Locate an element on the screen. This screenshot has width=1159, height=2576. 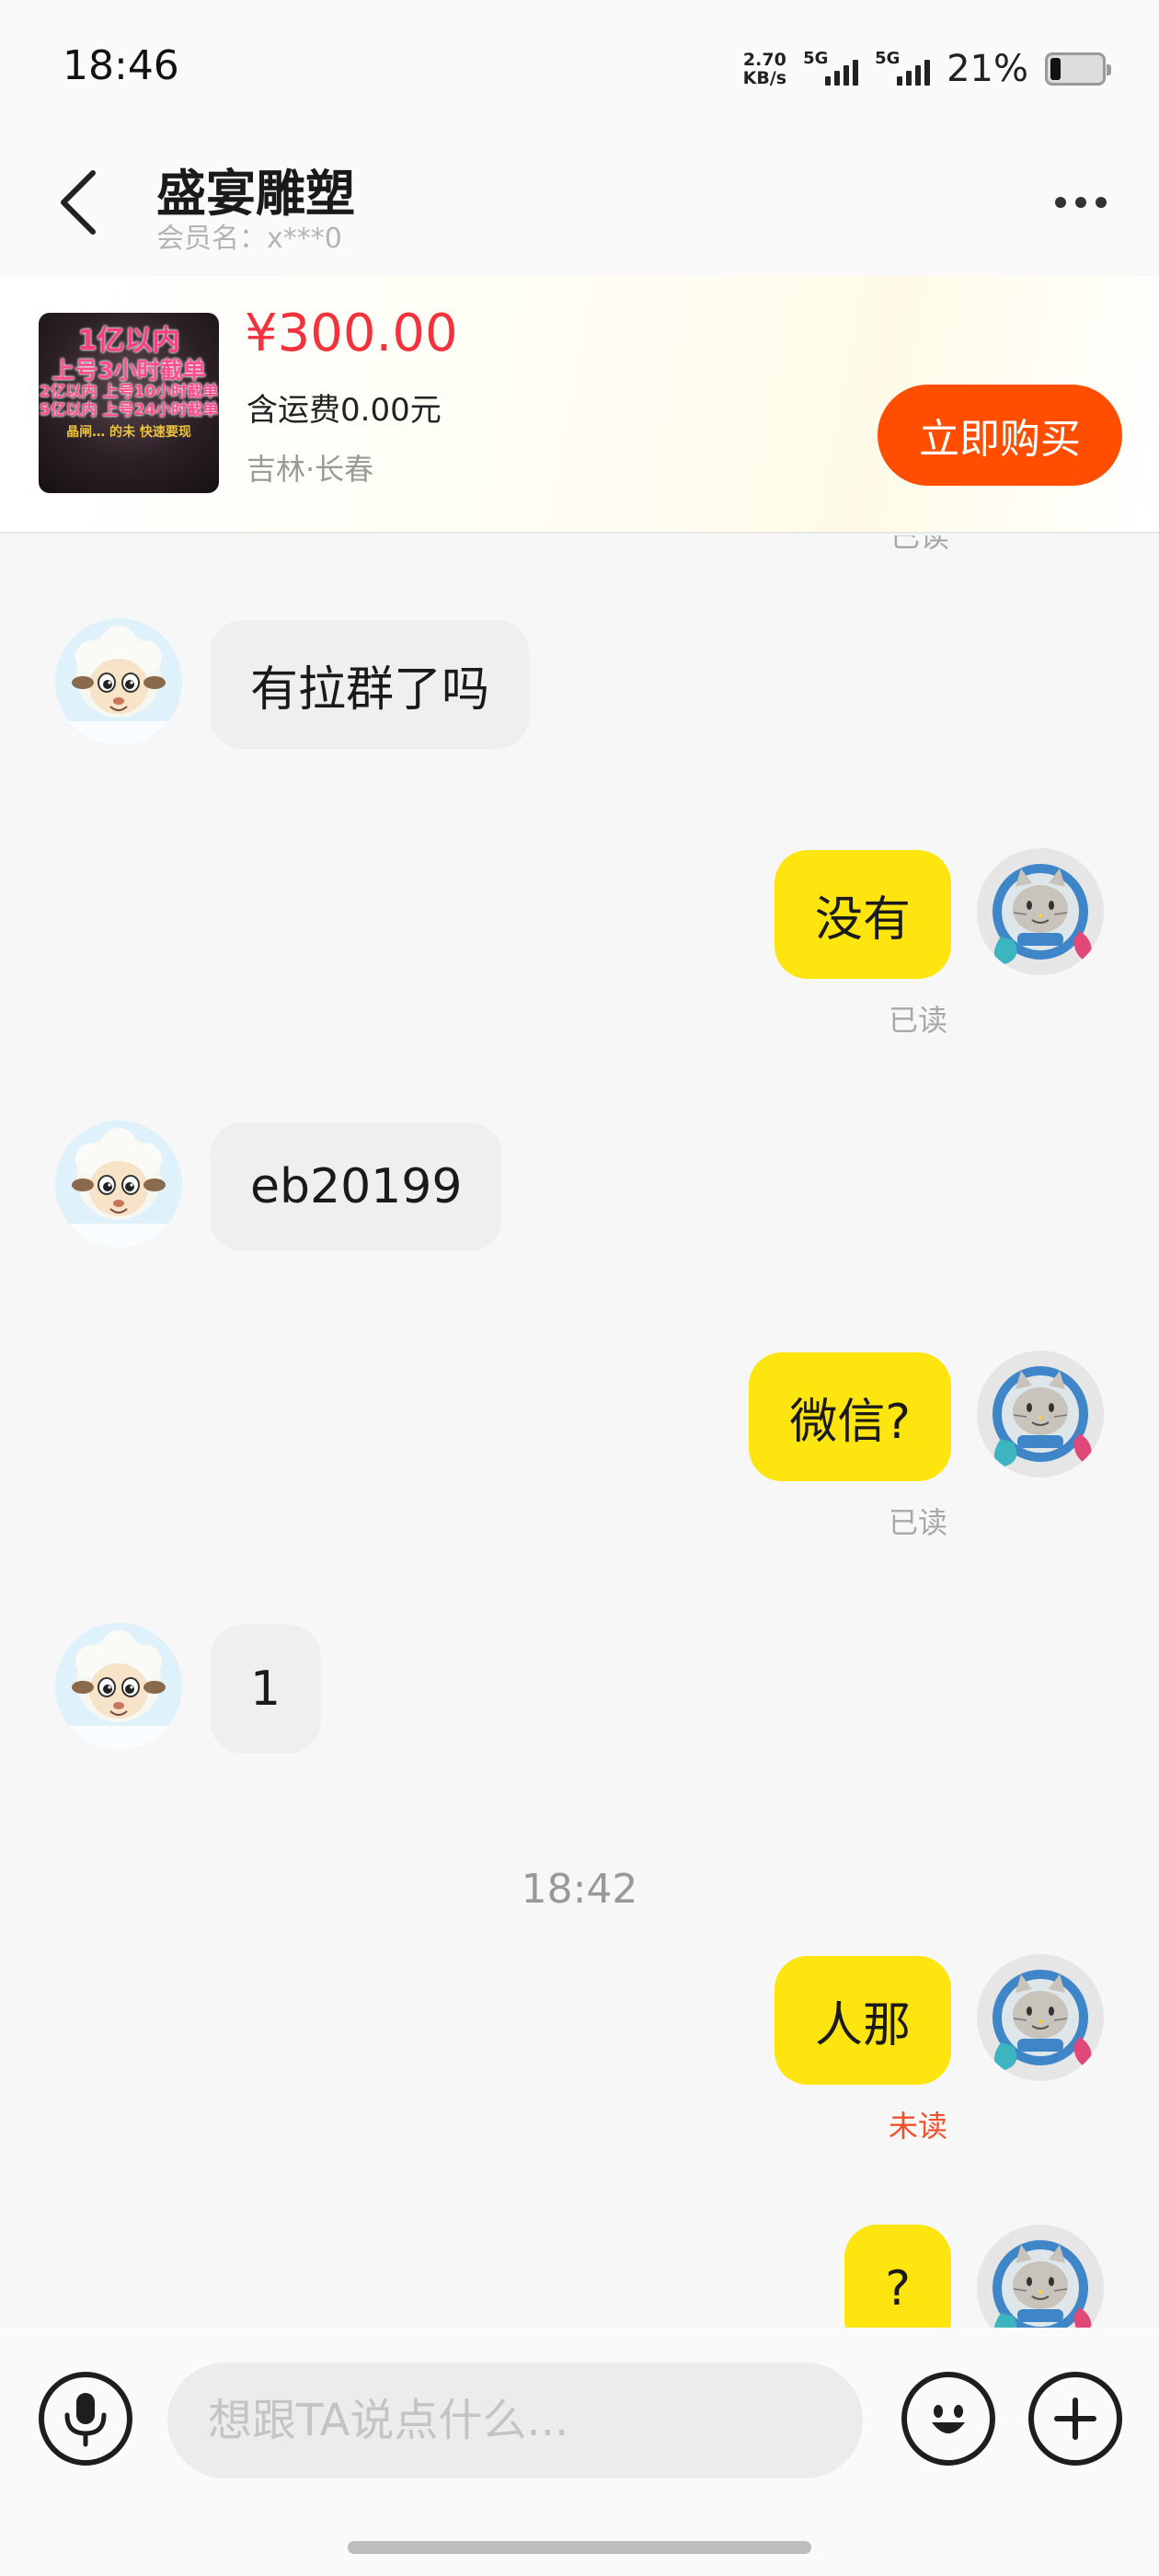
more-dots-icon is located at coordinates (1060, 202).